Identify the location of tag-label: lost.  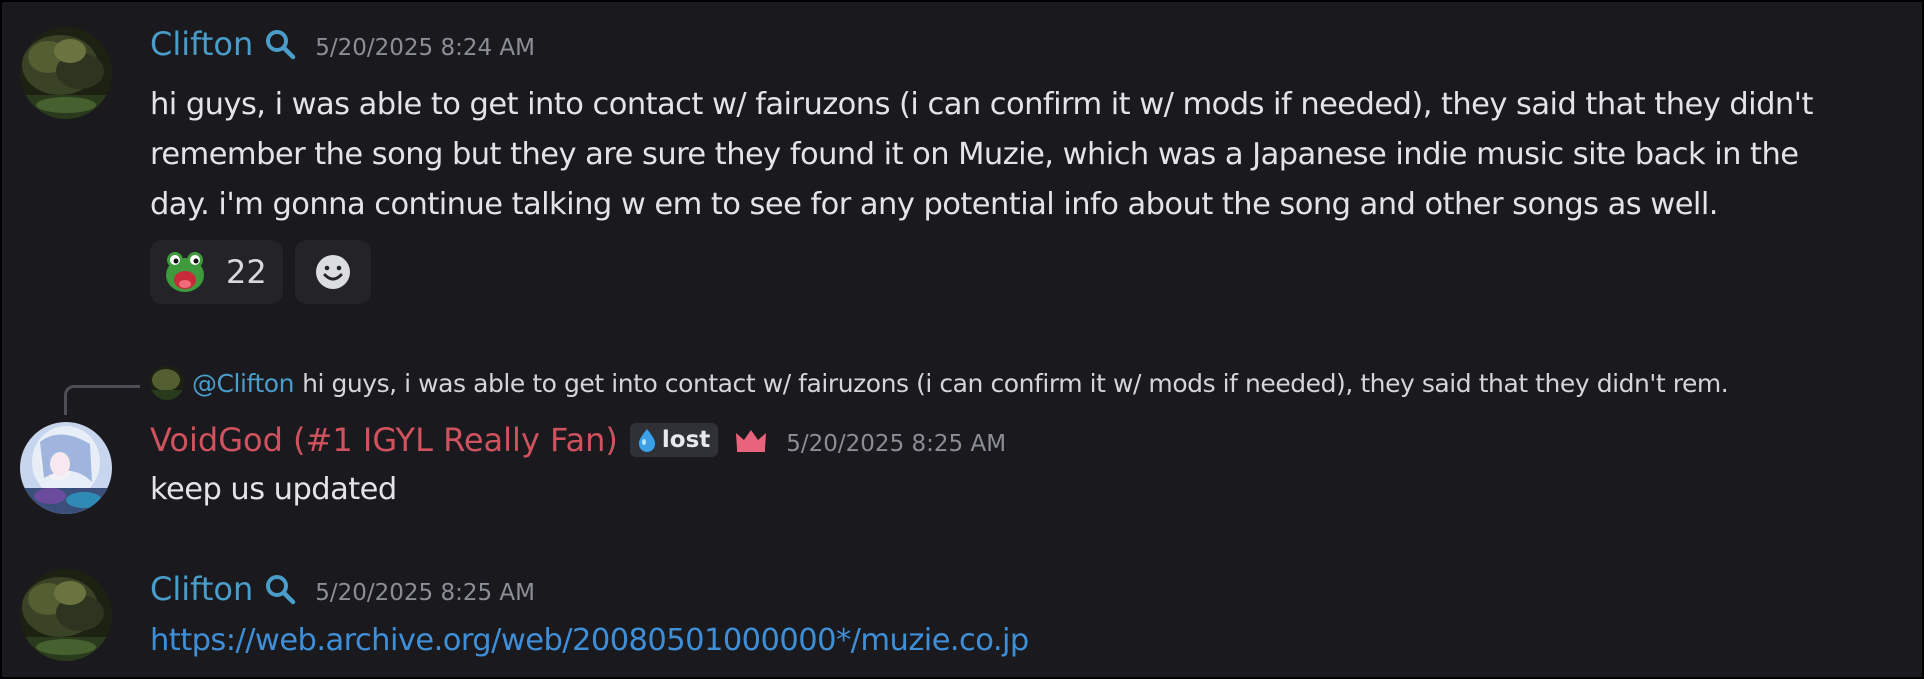
(686, 440).